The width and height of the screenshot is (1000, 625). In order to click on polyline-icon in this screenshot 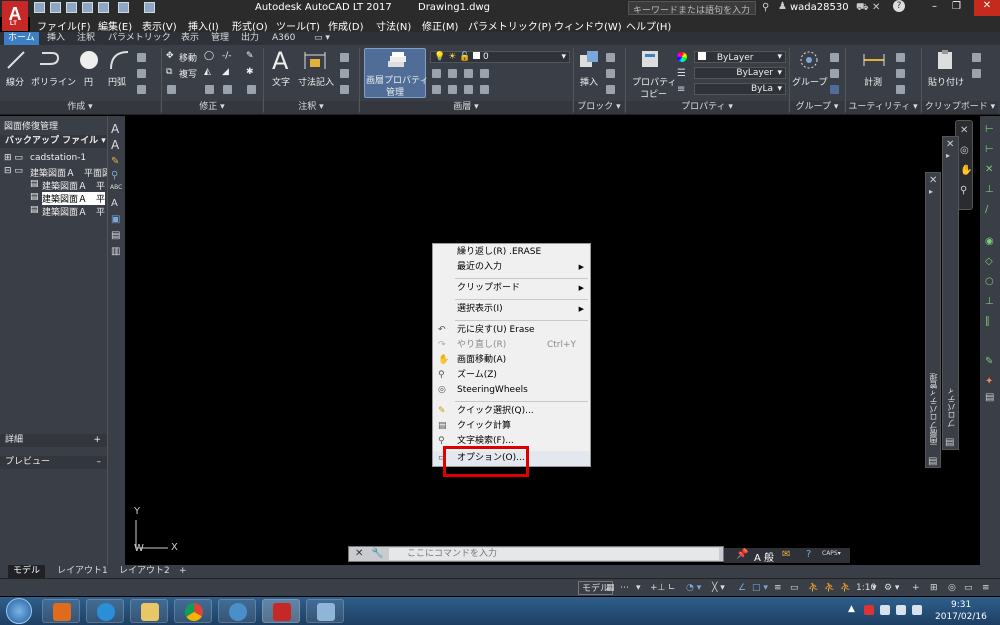, I will do `click(50, 60)`.